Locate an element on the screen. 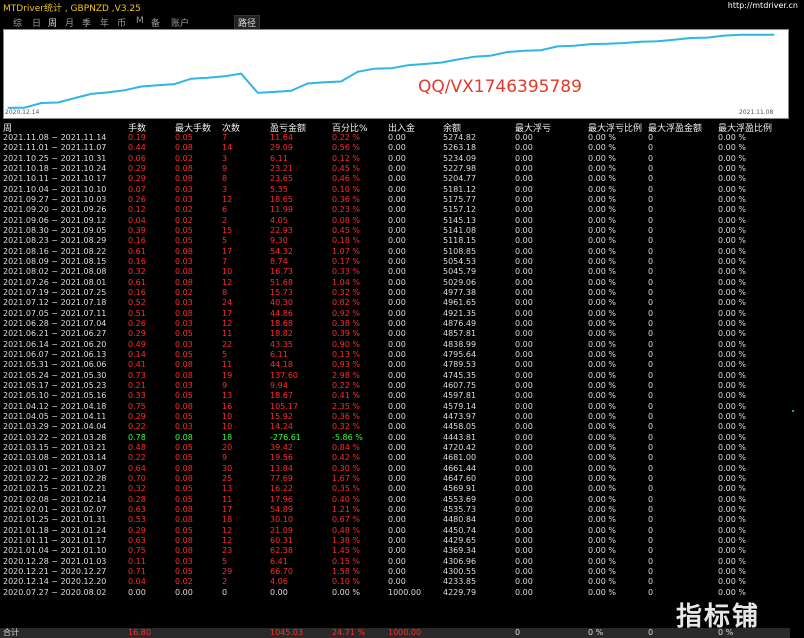  table-cell: 12 is located at coordinates (227, 199).